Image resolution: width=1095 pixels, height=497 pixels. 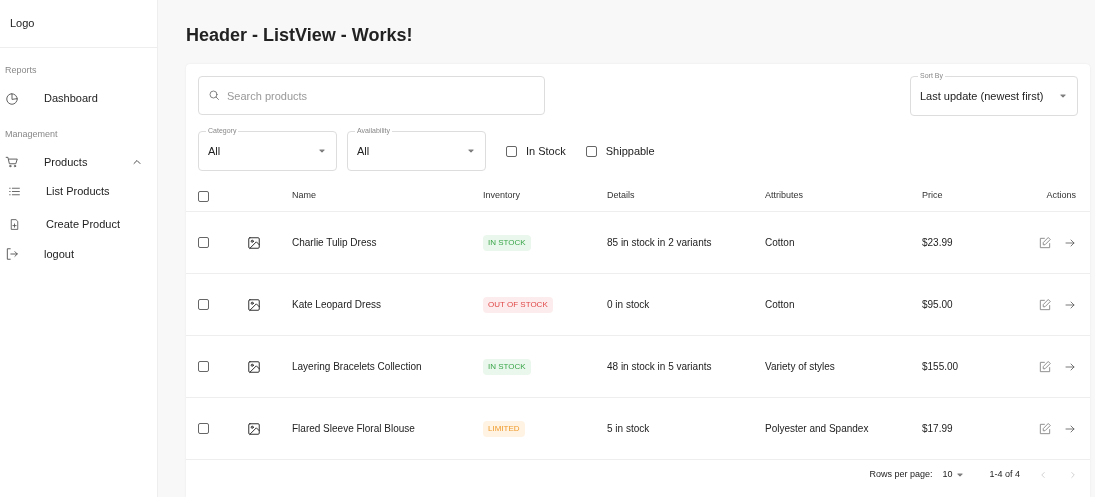 I want to click on nav-item: logout, so click(x=78, y=254).